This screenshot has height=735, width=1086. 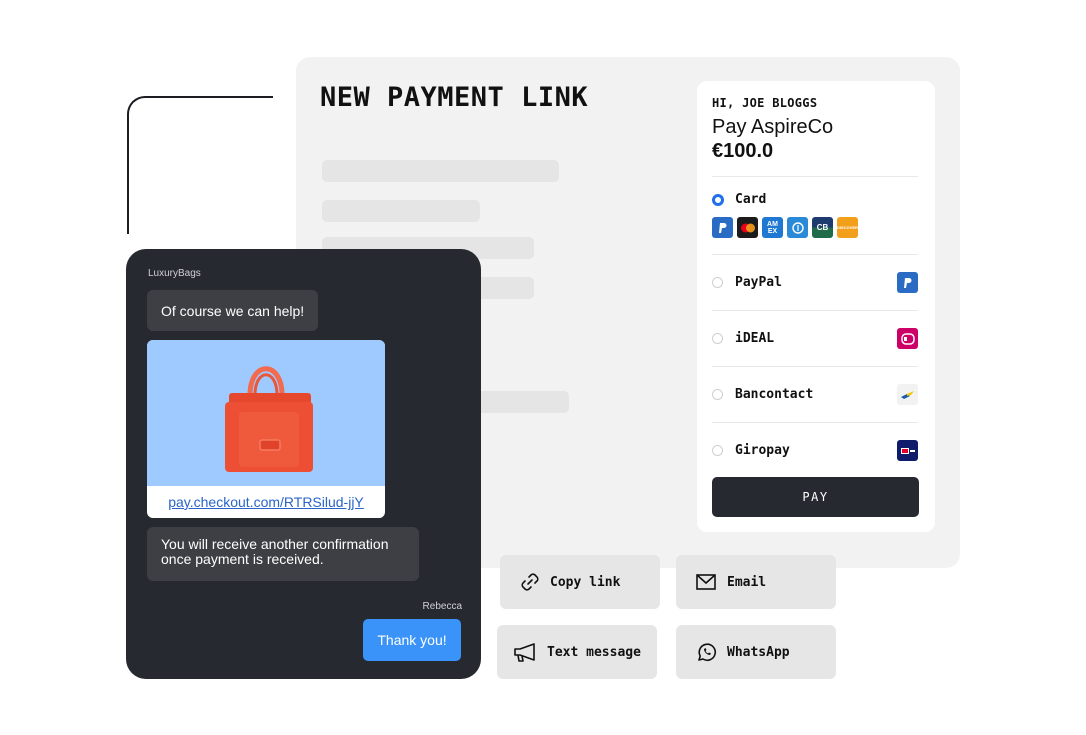 I want to click on discover-icon: DISCOVER, so click(x=847, y=227).